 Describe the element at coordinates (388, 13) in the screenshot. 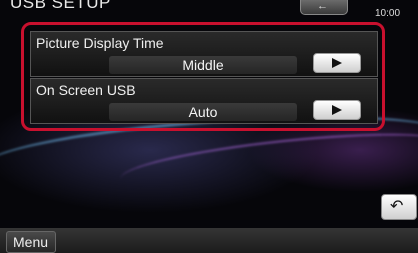

I see `clock: 10:00` at that location.